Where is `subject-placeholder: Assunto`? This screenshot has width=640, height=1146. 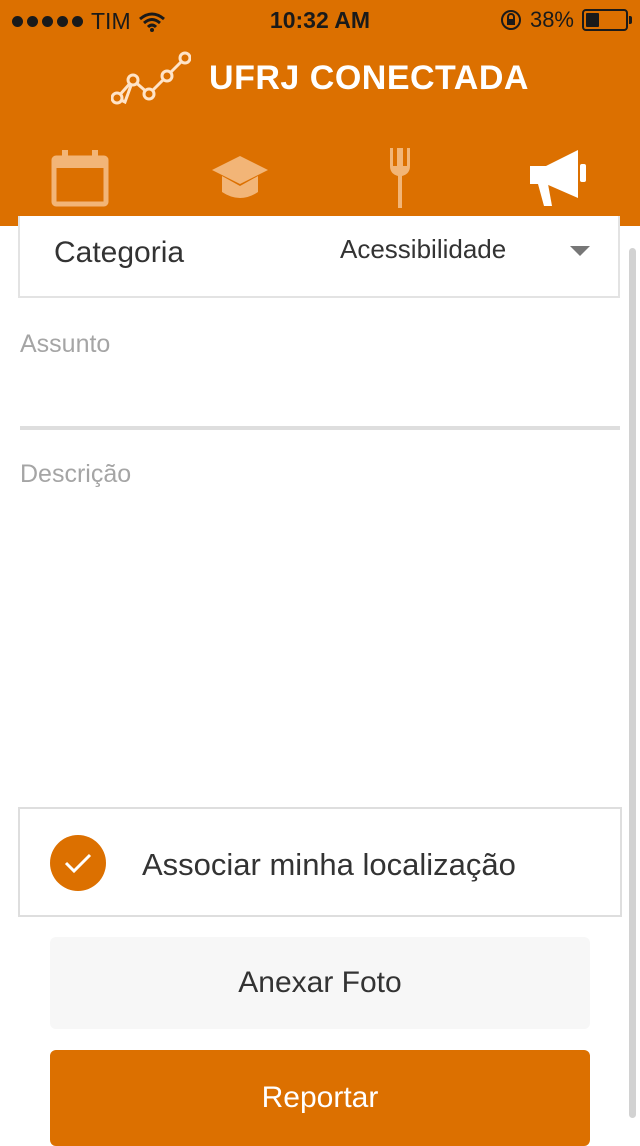 subject-placeholder: Assunto is located at coordinates (65, 344).